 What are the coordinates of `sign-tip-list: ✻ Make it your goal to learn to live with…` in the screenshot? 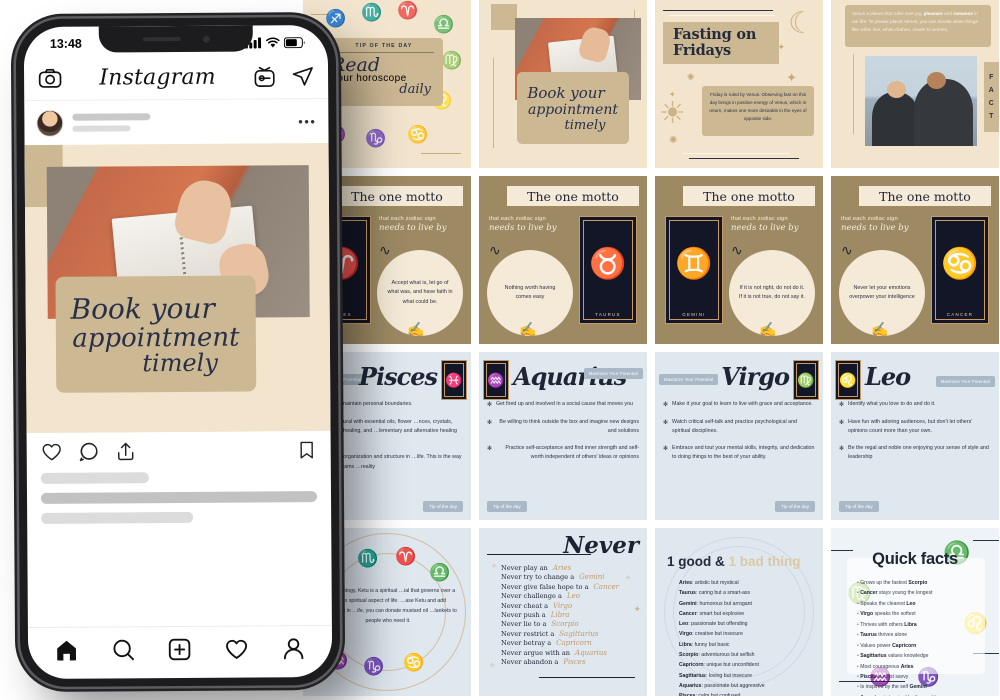 It's located at (739, 435).